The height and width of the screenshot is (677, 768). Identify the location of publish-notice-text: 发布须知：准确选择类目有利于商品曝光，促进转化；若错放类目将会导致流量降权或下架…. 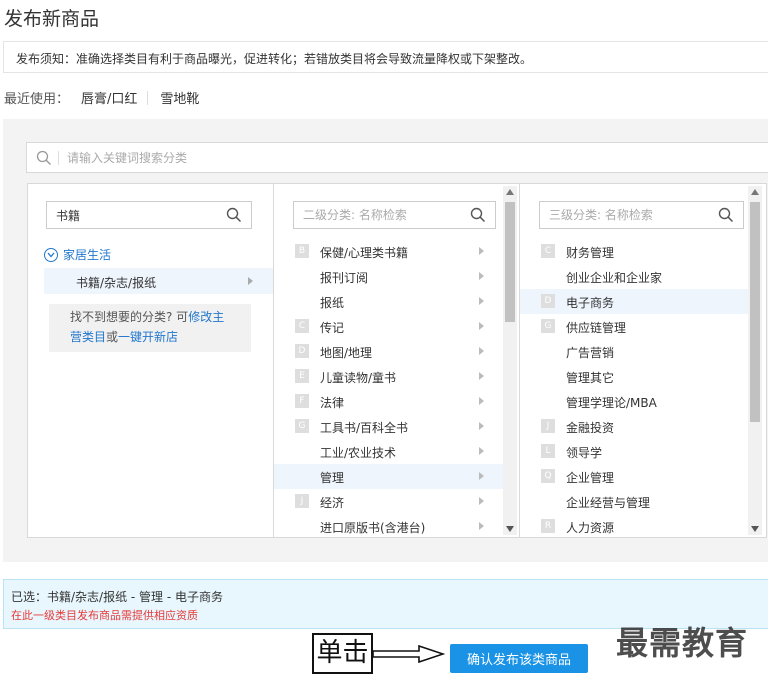
(274, 59).